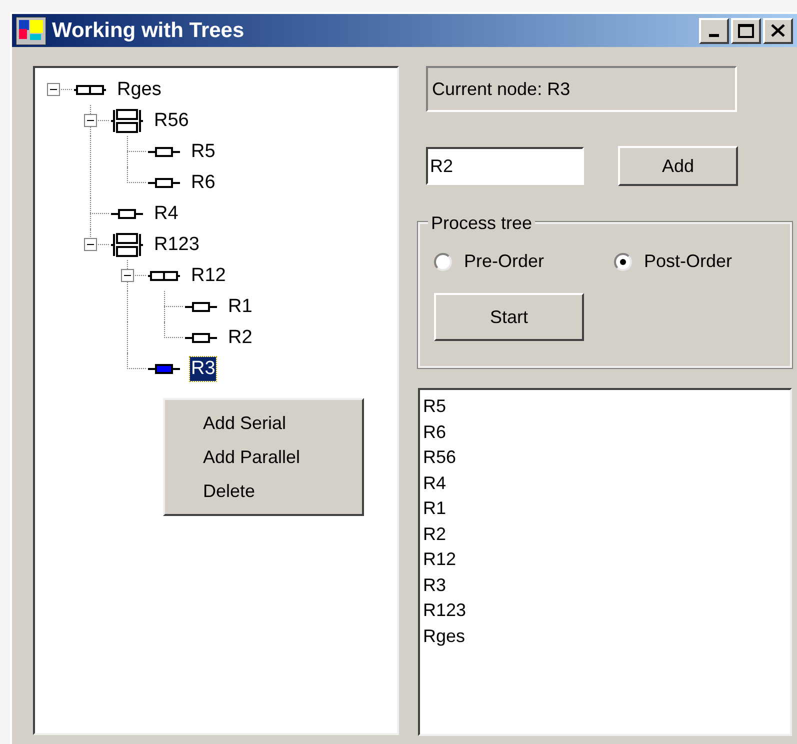  I want to click on radio-label: Post-Order, so click(688, 261).